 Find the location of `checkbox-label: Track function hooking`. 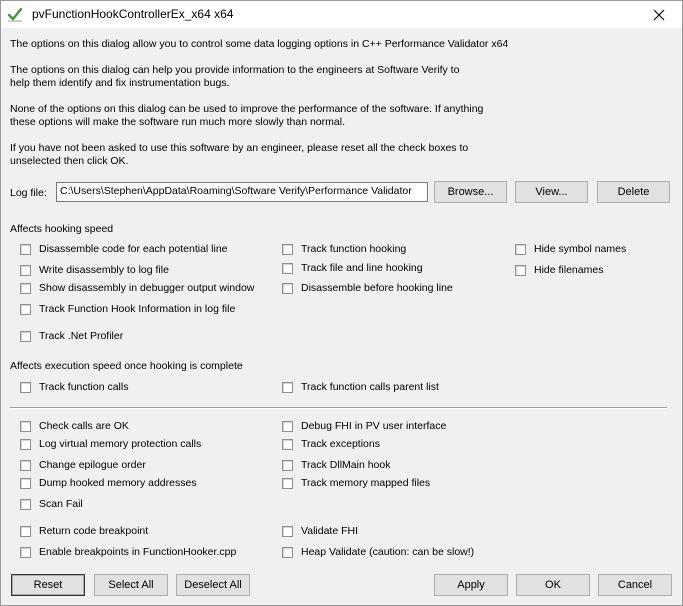

checkbox-label: Track function hooking is located at coordinates (354, 249).